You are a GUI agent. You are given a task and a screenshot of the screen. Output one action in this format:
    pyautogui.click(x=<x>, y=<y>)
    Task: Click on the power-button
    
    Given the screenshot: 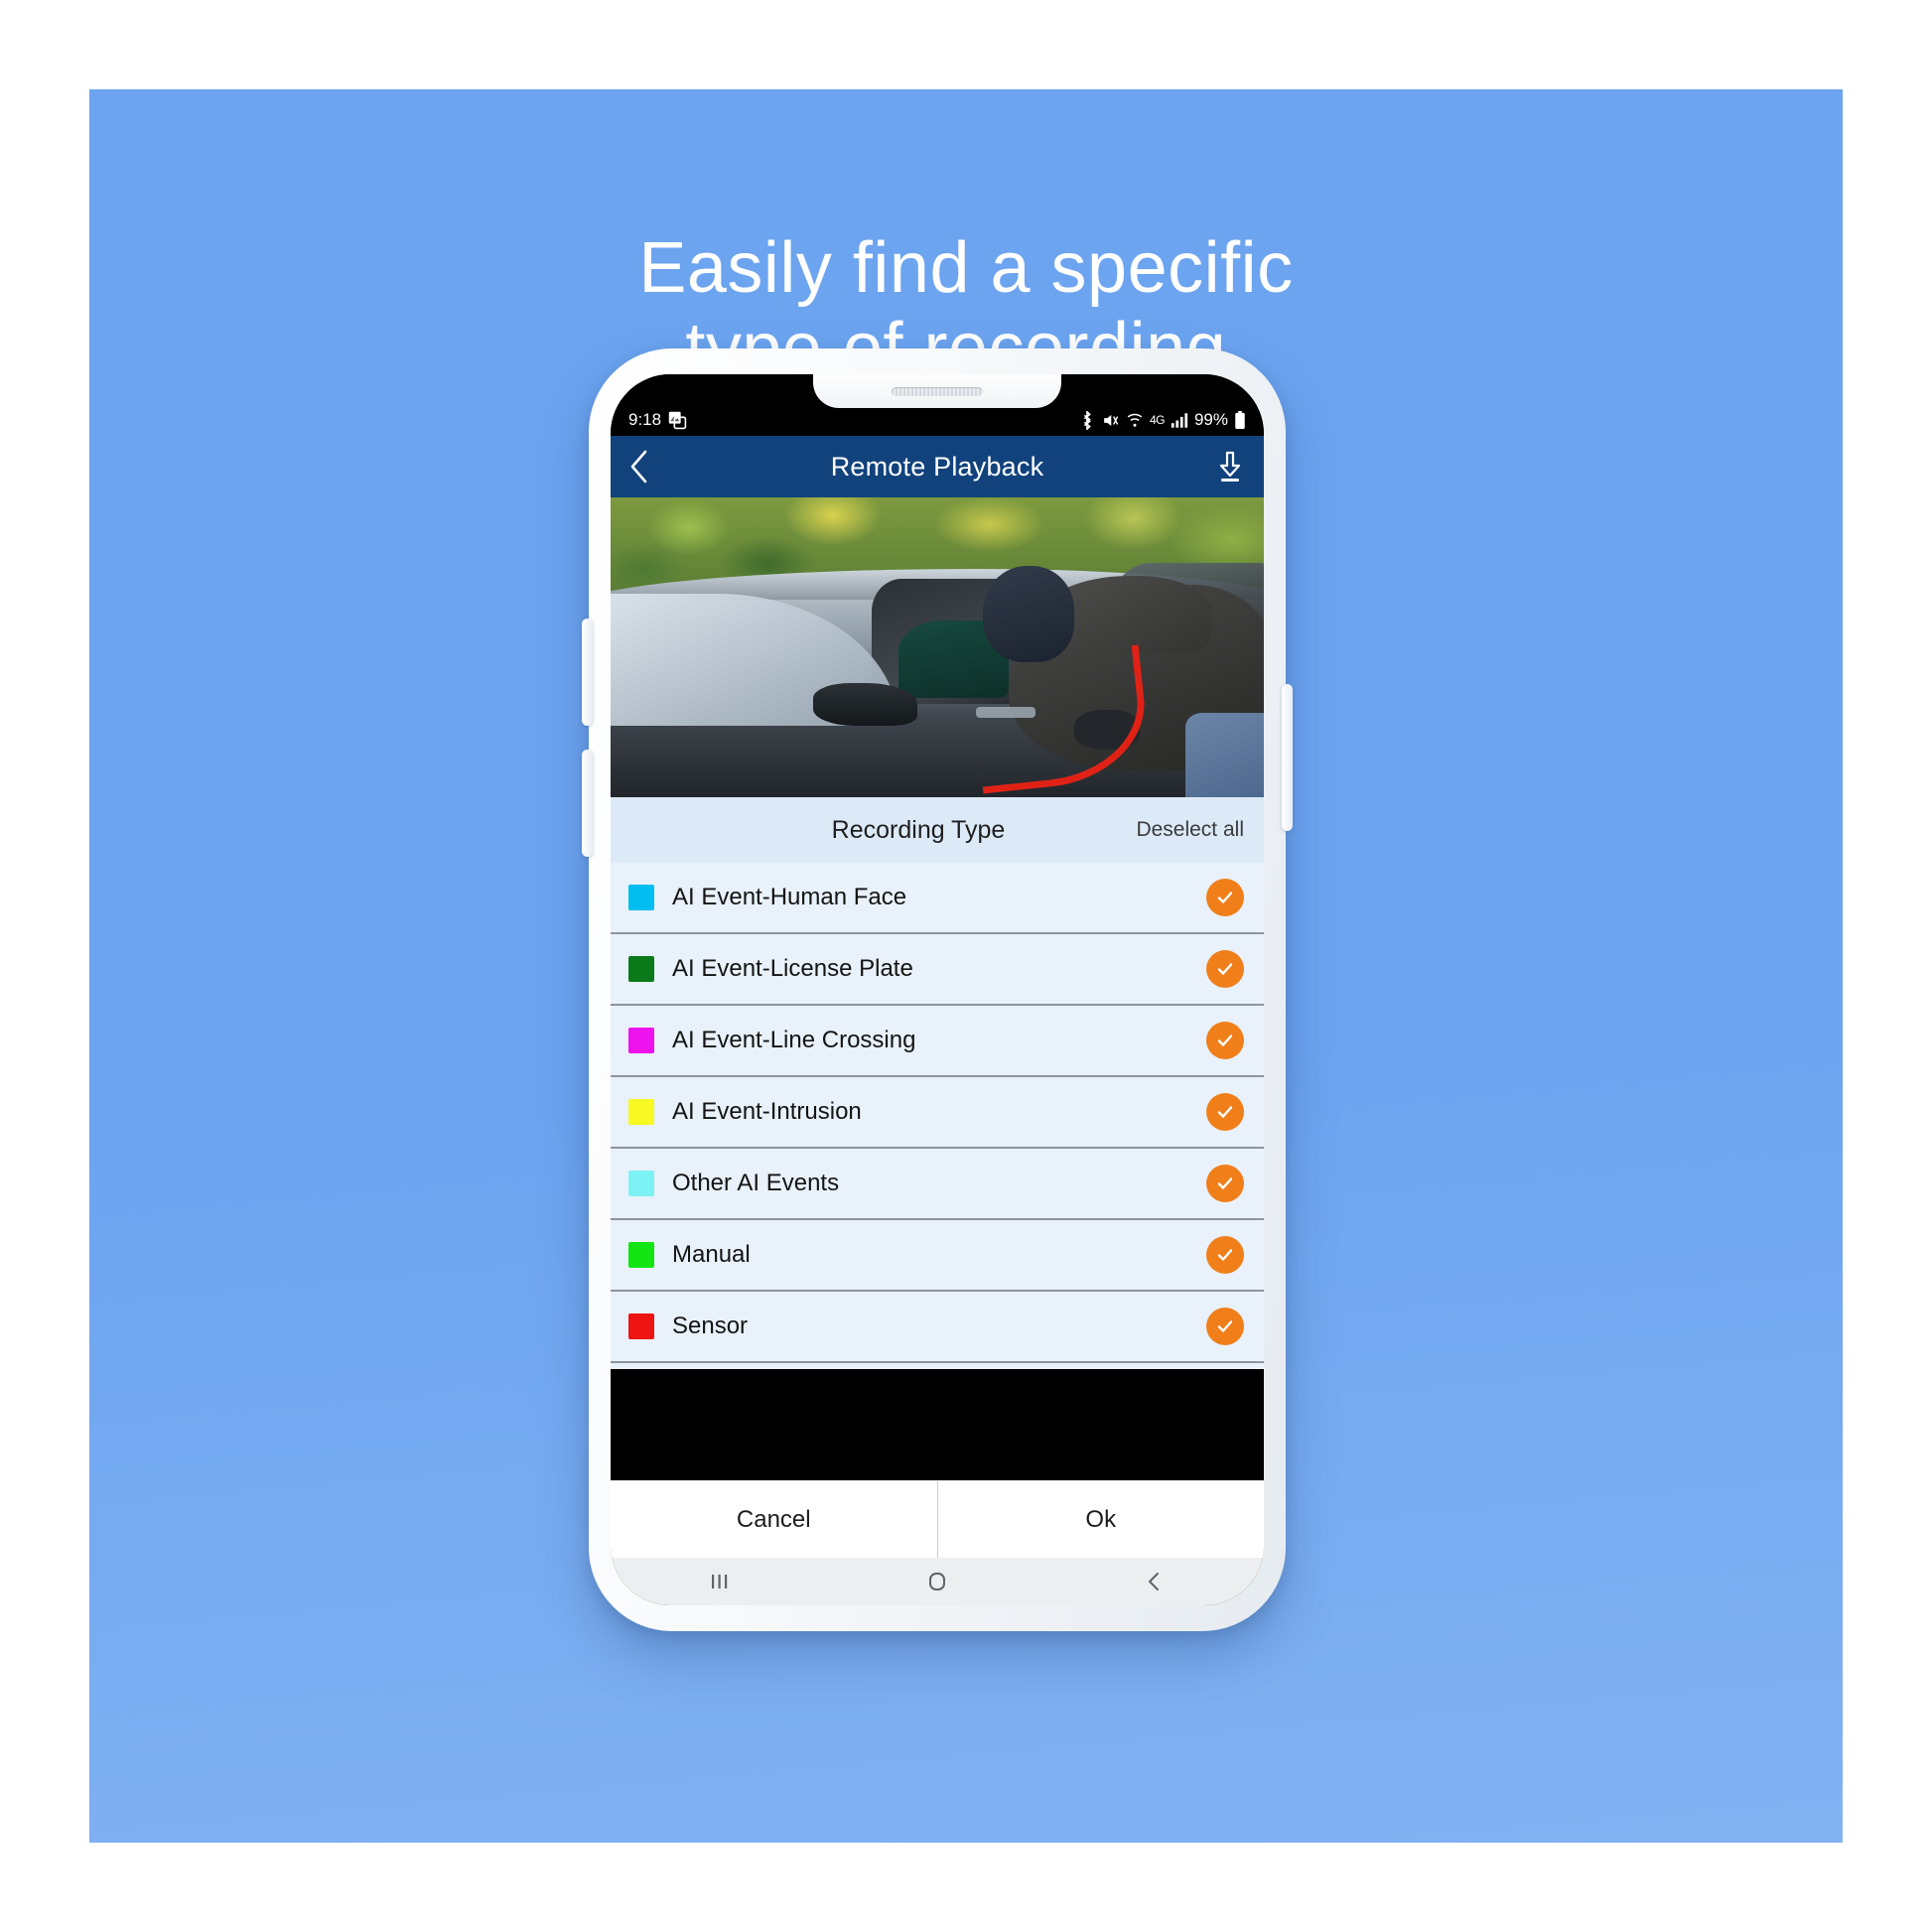 What is the action you would take?
    pyautogui.click(x=1287, y=757)
    